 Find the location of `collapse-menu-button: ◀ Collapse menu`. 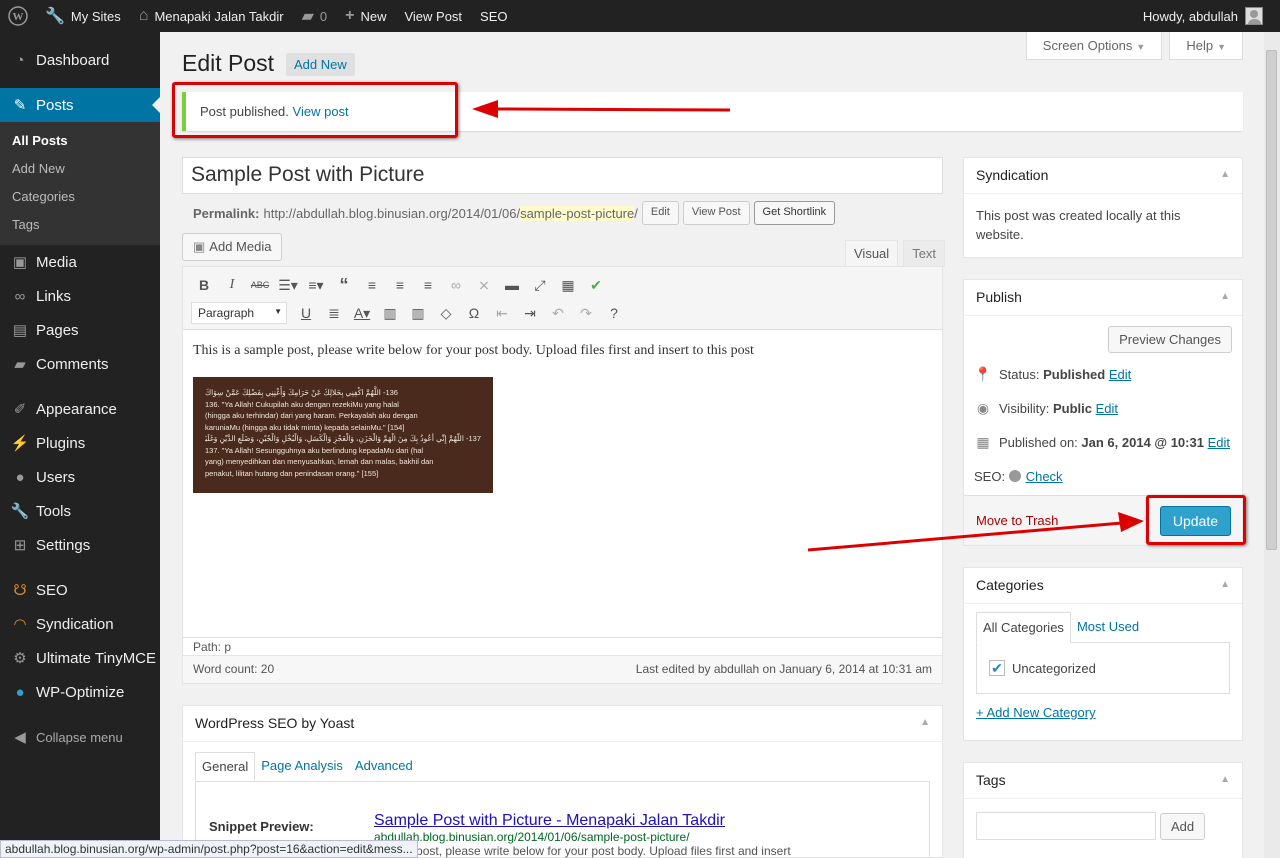

collapse-menu-button: ◀ Collapse menu is located at coordinates (80, 737).